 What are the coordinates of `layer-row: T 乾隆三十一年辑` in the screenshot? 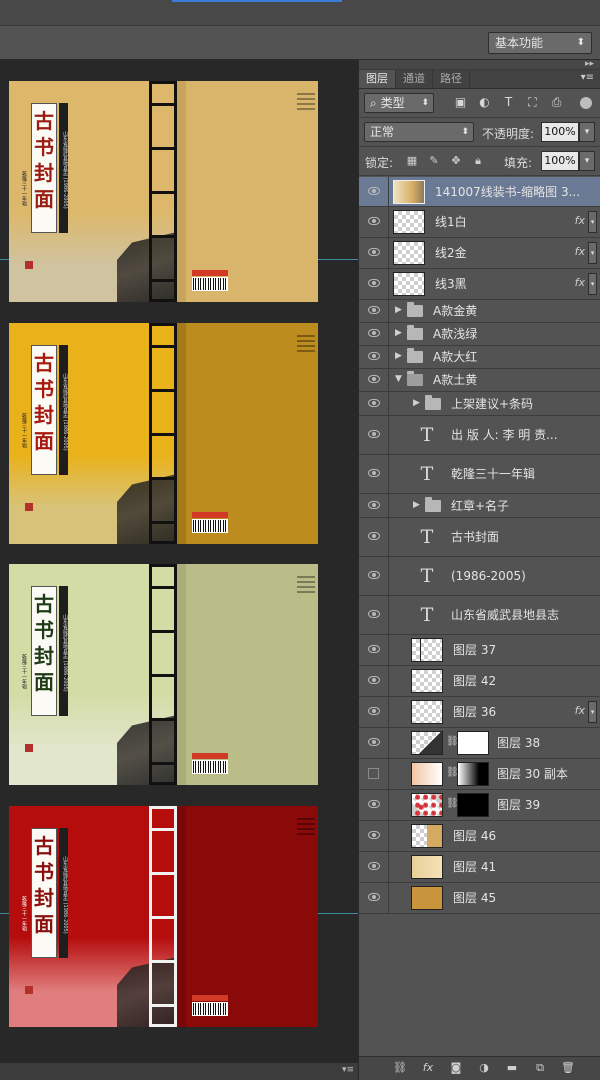 It's located at (479, 474).